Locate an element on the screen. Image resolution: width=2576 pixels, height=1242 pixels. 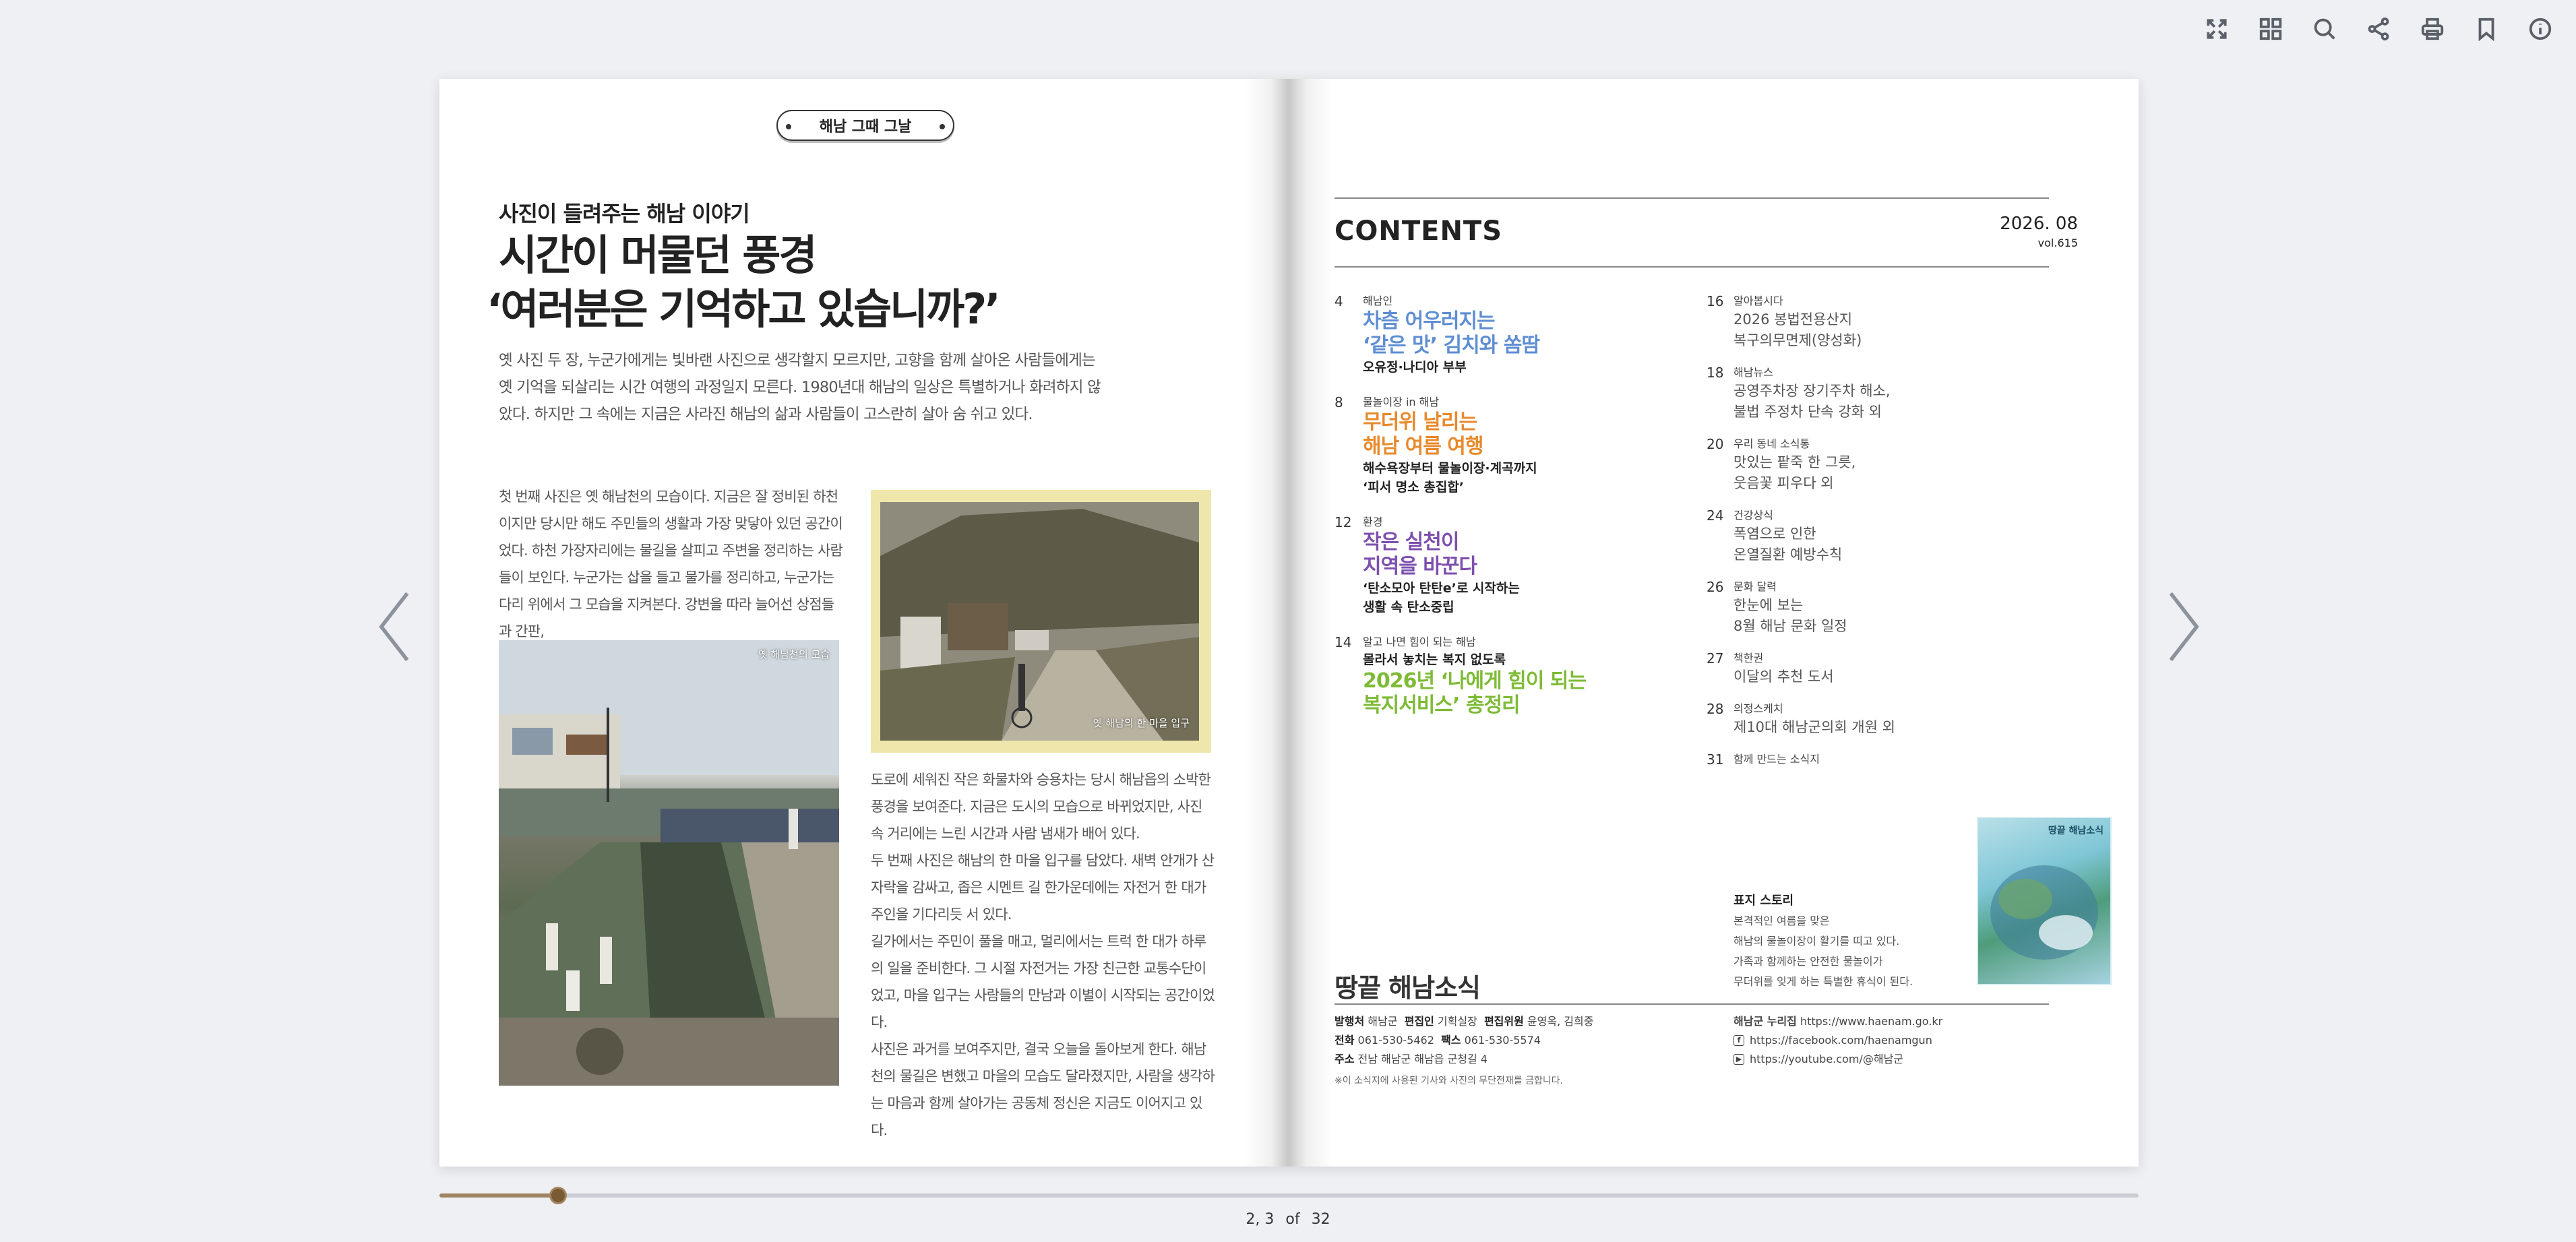
toc-category: 우리 동네 소식통 is located at coordinates (1772, 444).